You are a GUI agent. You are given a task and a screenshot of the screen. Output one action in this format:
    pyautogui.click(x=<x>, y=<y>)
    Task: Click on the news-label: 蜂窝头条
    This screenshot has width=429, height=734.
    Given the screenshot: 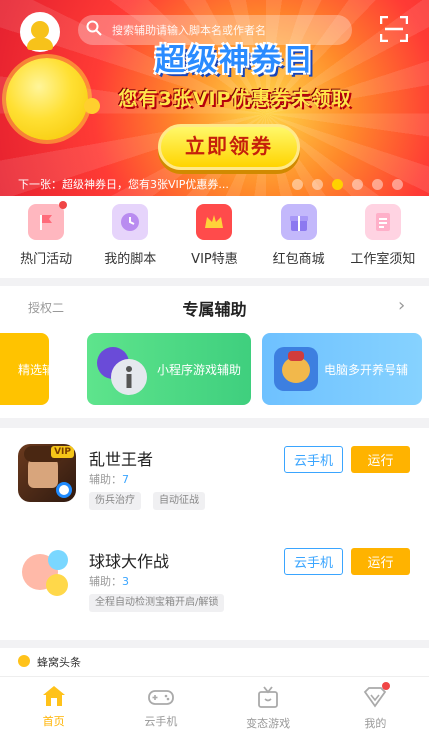 What is the action you would take?
    pyautogui.click(x=59, y=662)
    